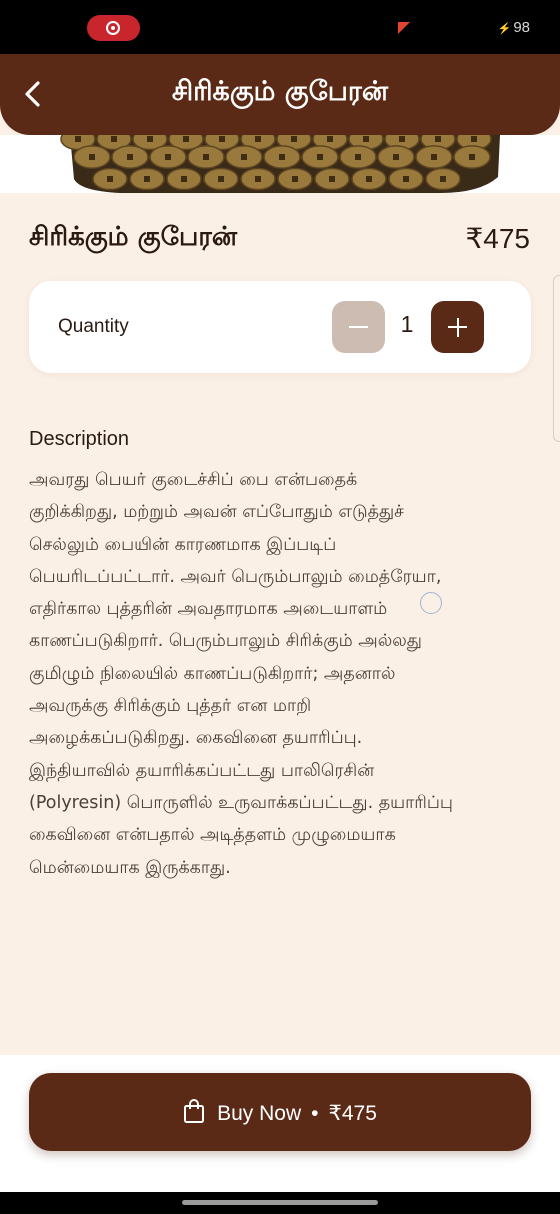 The height and width of the screenshot is (1214, 560). Describe the element at coordinates (79, 439) in the screenshot. I see `description-heading: Description` at that location.